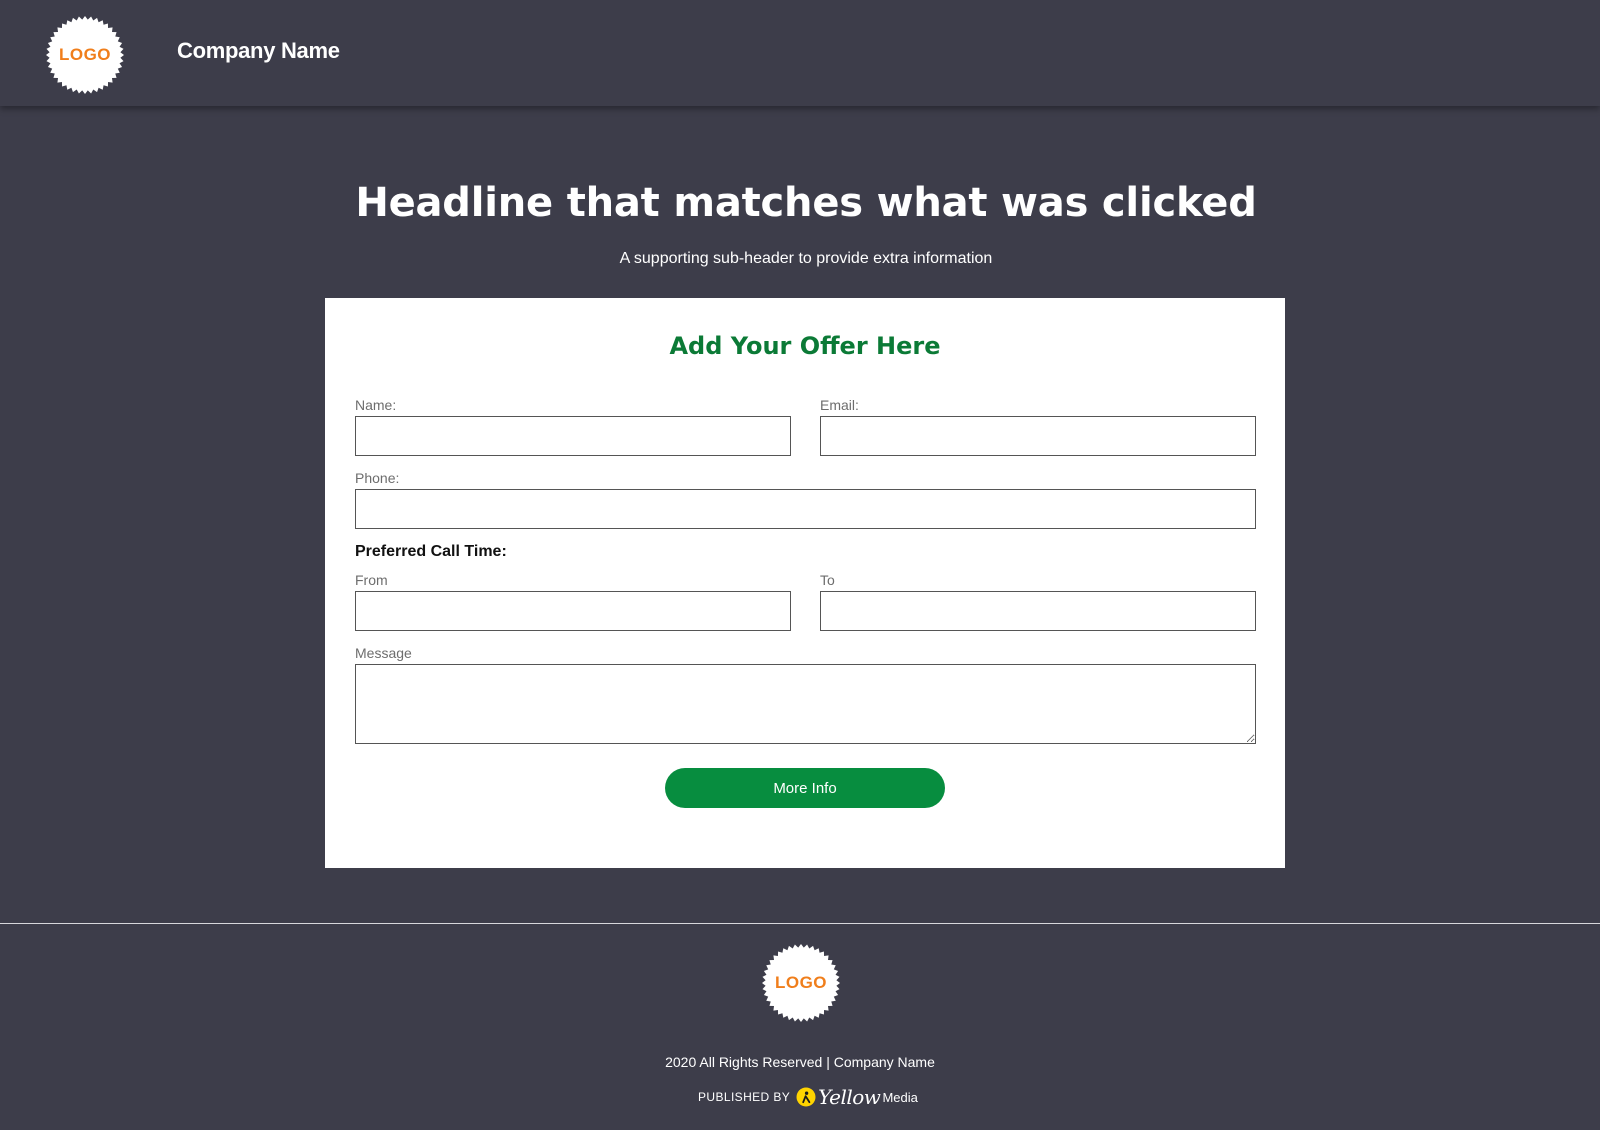  What do you see at coordinates (383, 653) in the screenshot?
I see `message-label: Message` at bounding box center [383, 653].